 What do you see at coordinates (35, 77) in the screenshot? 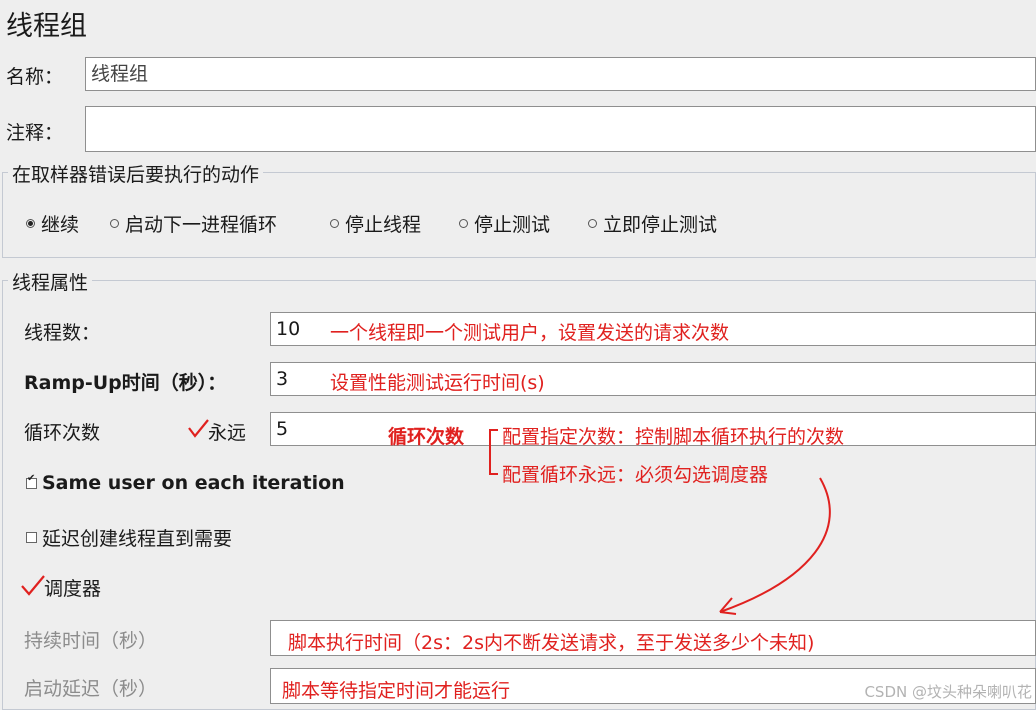
I see `name-label: 名称：` at bounding box center [35, 77].